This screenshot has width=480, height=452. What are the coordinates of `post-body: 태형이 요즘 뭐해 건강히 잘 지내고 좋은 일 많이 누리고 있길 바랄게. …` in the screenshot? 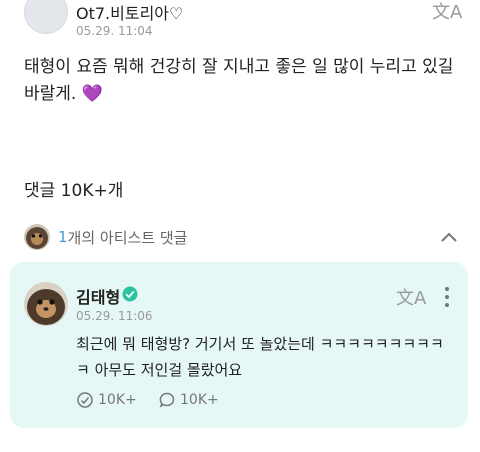 It's located at (244, 81).